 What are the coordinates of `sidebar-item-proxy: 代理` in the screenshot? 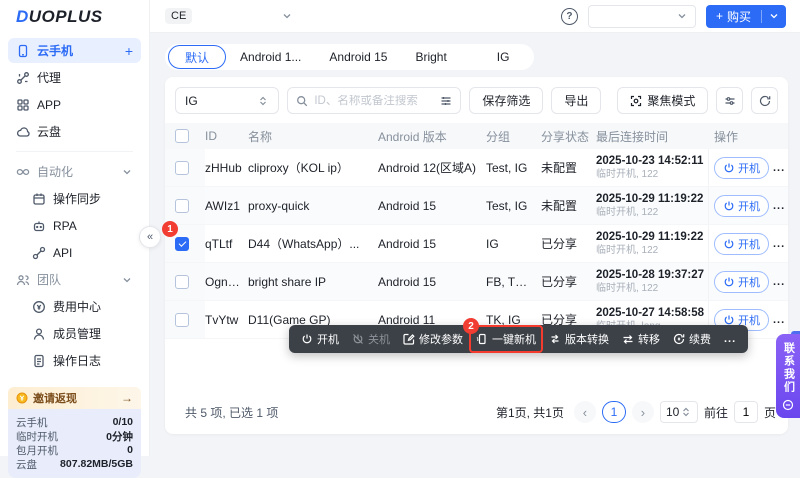 It's located at (74, 77).